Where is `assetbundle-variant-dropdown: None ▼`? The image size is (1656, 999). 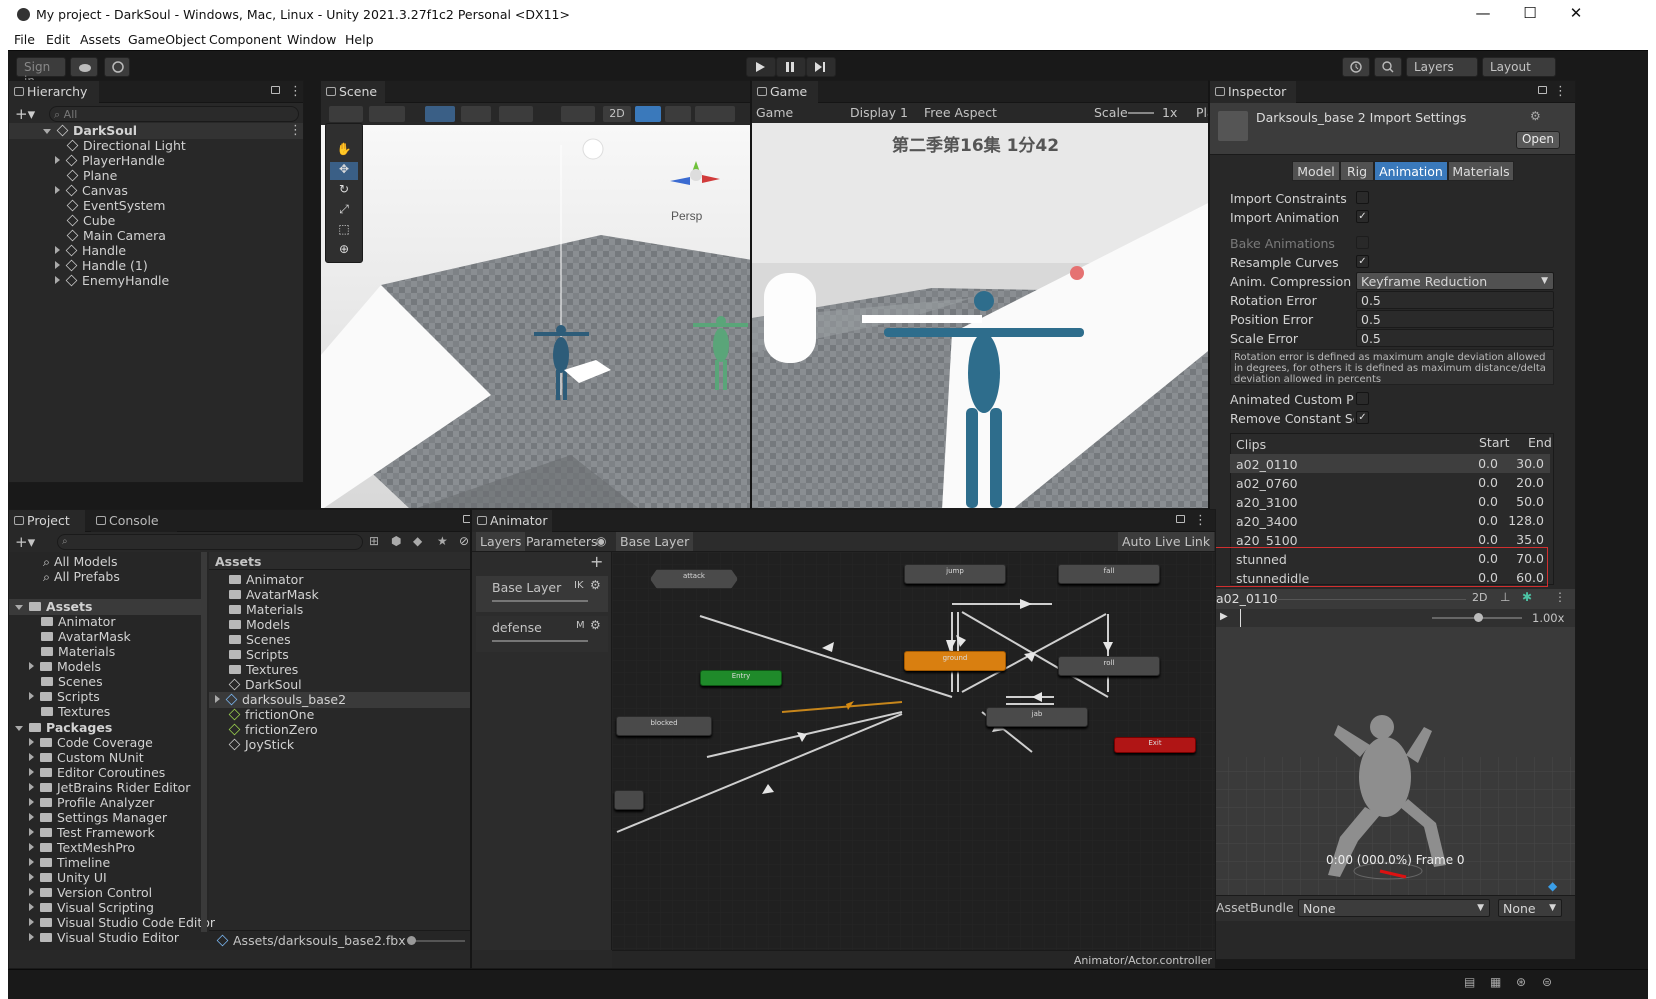
assetbundle-variant-dropdown: None ▼ is located at coordinates (1530, 908).